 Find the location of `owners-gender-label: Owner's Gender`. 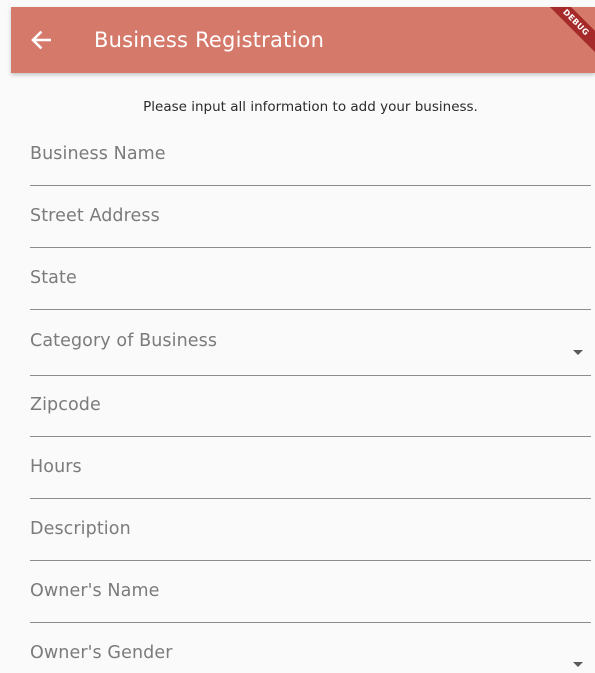

owners-gender-label: Owner's Gender is located at coordinates (101, 653).